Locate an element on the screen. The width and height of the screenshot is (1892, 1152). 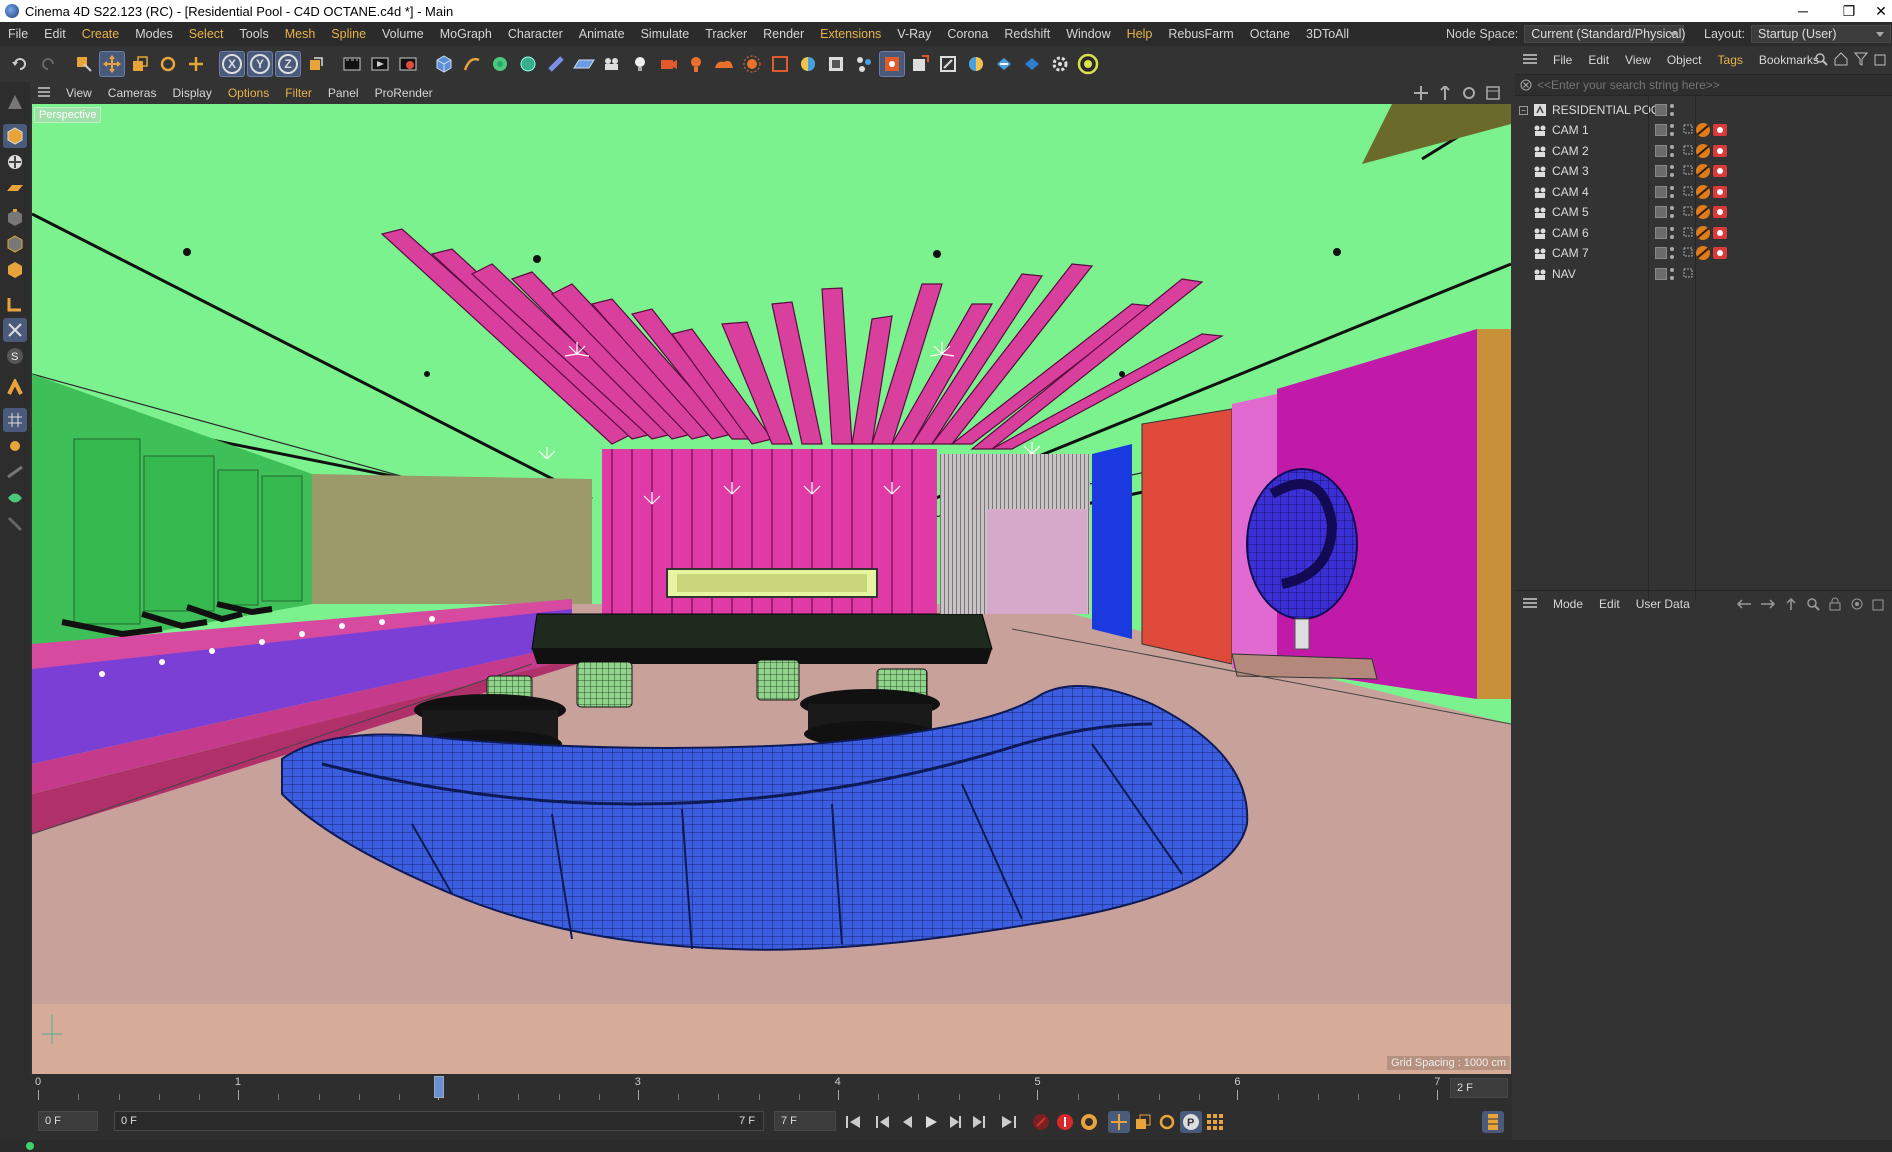
render-region-icon is located at coordinates (352, 64).